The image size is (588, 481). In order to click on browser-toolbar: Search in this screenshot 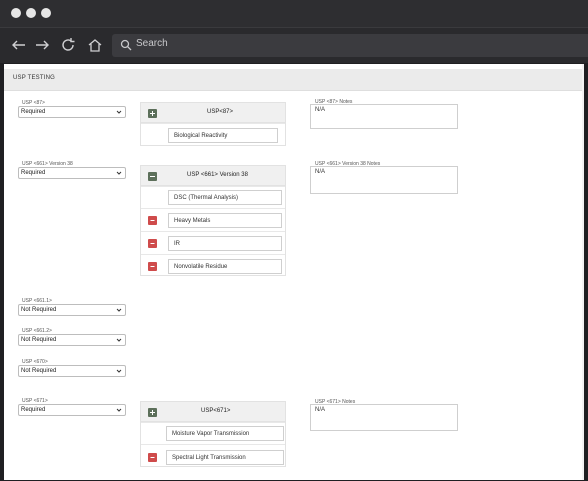, I will do `click(294, 45)`.